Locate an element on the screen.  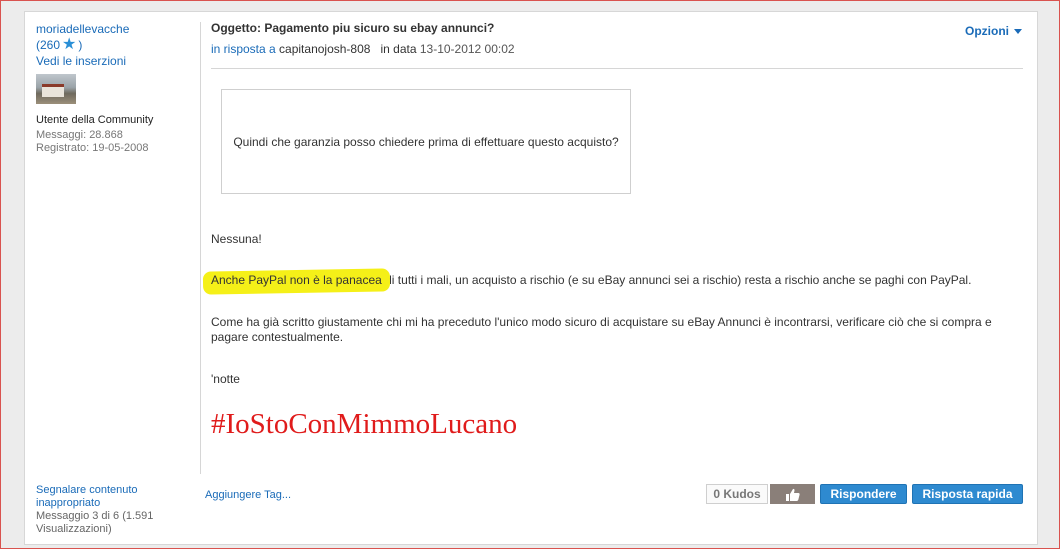
body-paragraph-4: 'notte is located at coordinates (225, 379).